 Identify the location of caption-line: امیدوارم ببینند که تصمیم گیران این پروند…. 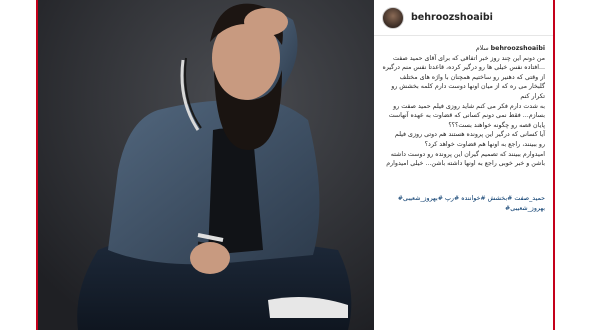
(467, 154).